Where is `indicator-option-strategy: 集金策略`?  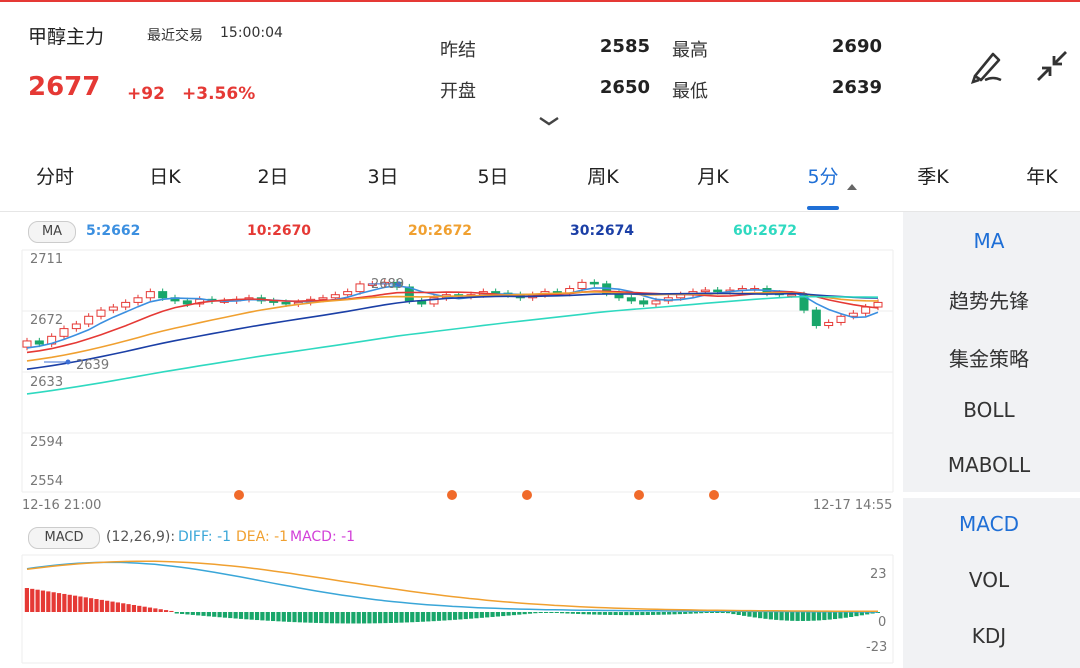
indicator-option-strategy: 集金策略 is located at coordinates (989, 357).